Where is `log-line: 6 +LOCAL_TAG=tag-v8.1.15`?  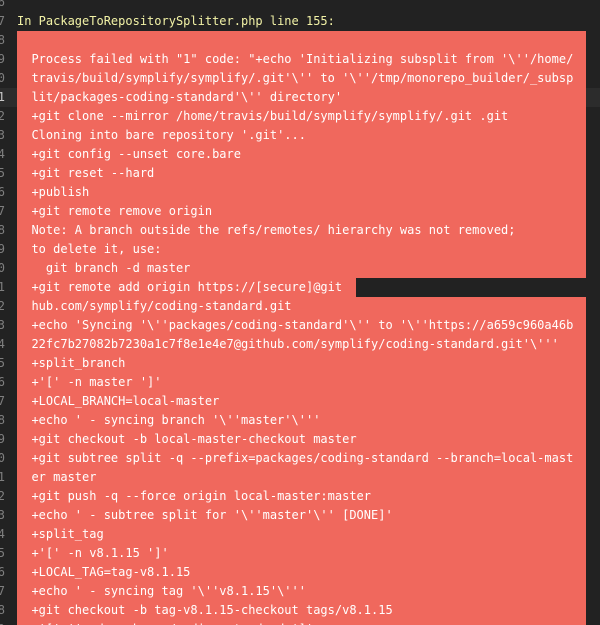 log-line: 6 +LOCAL_TAG=tag-v8.1.15 is located at coordinates (300, 572).